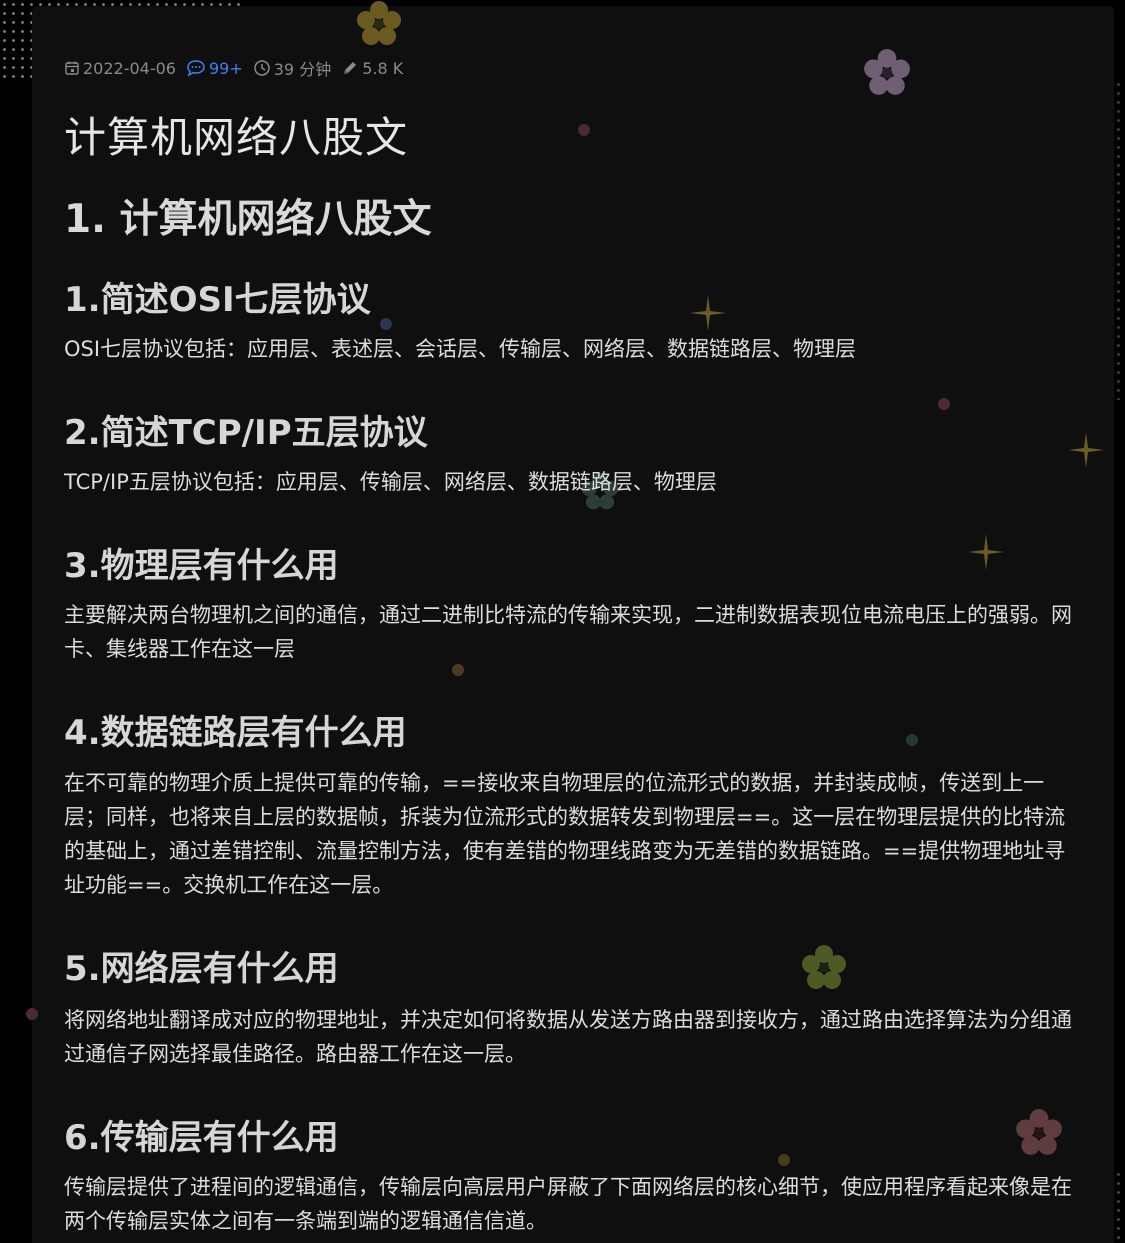  I want to click on post-date-text: 2022-04-06, so click(129, 68).